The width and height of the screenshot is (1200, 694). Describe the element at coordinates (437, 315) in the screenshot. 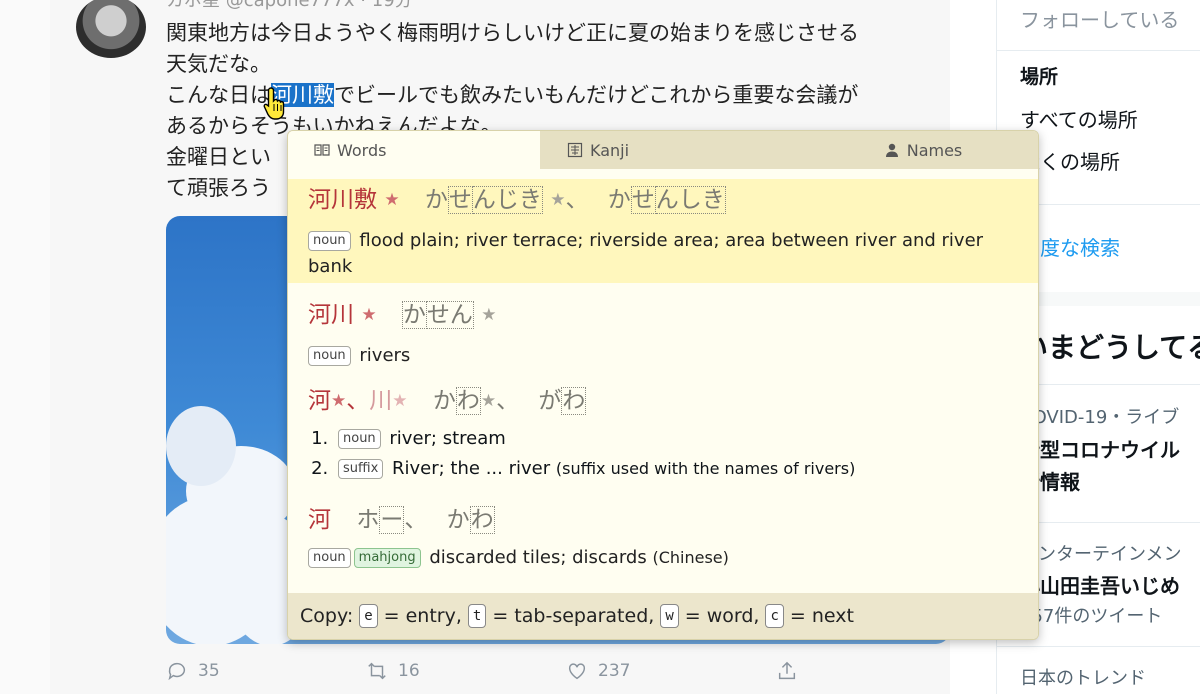

I see `entry-reading: かせん` at that location.